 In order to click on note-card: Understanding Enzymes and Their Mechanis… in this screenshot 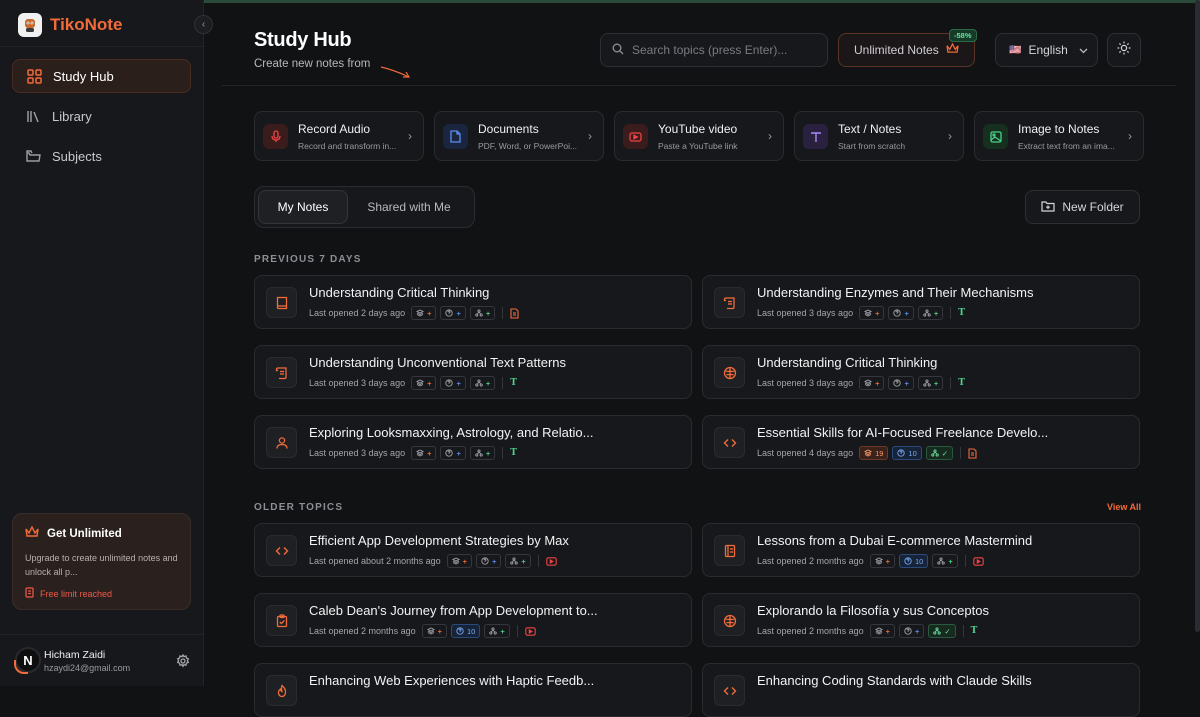, I will do `click(921, 302)`.